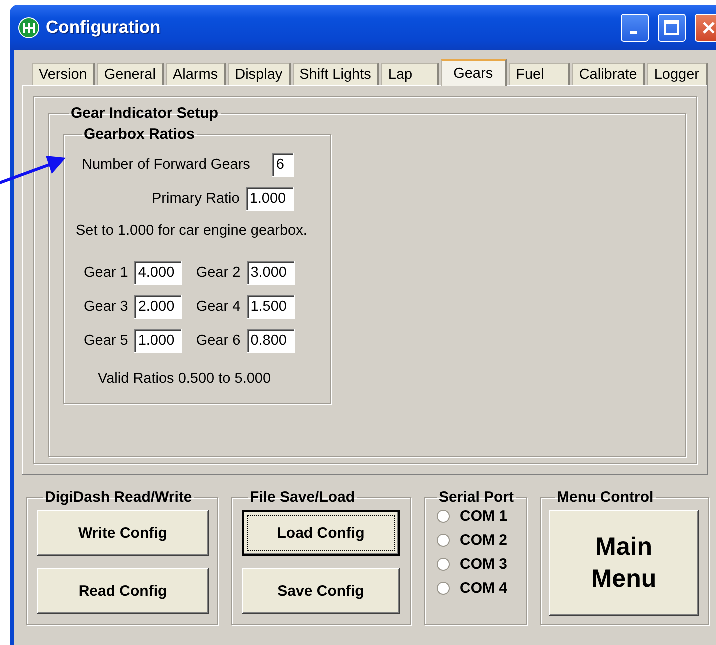 The width and height of the screenshot is (716, 645). I want to click on group-title: Gear Indicator Setup, so click(145, 113).